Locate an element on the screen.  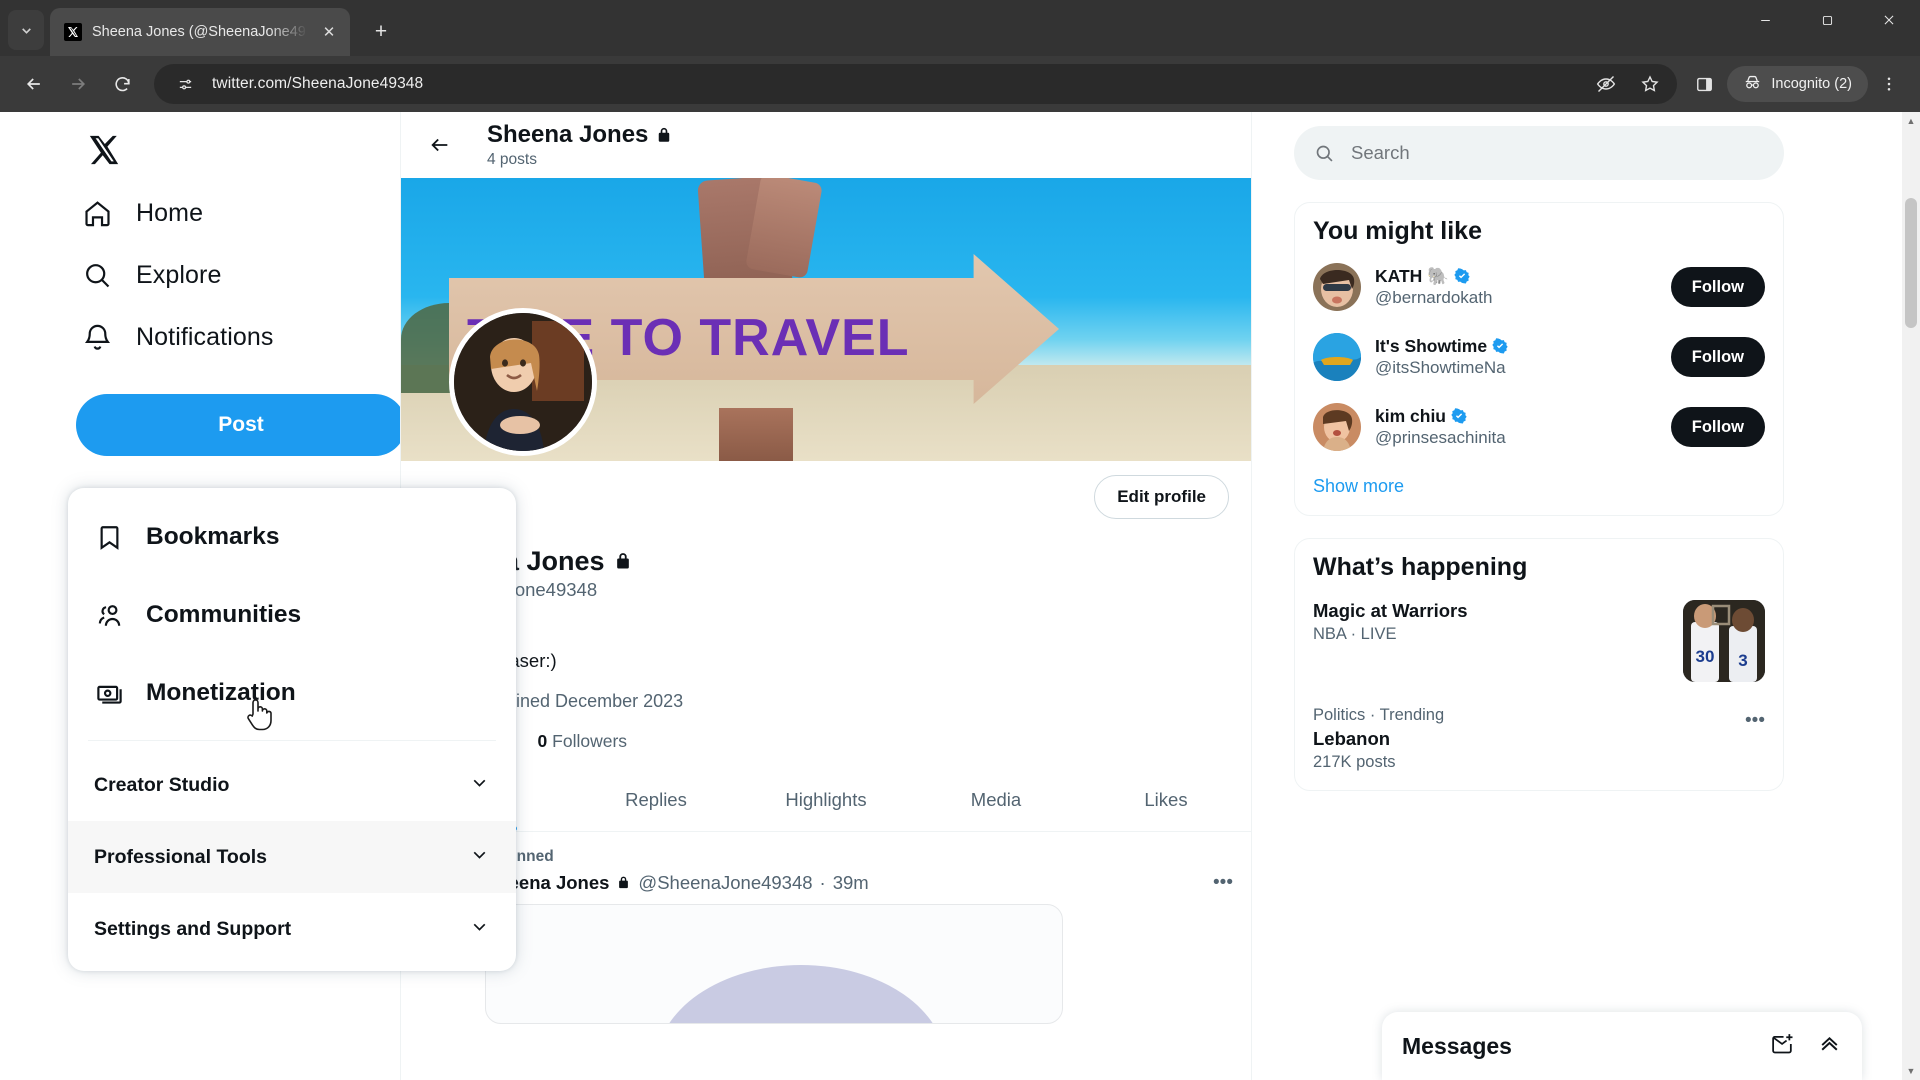
sidebar-item-label: Home is located at coordinates (170, 212).